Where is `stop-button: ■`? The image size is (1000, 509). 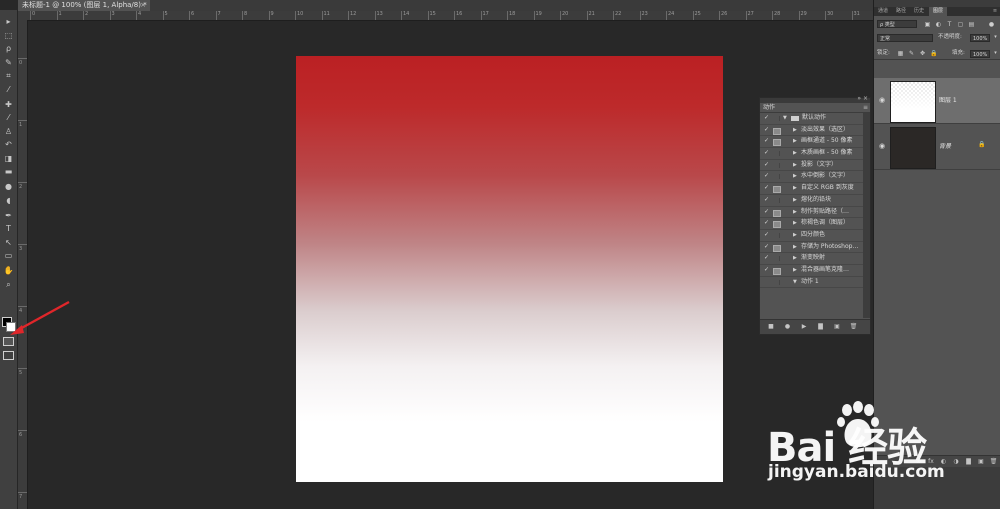 stop-button: ■ is located at coordinates (771, 327).